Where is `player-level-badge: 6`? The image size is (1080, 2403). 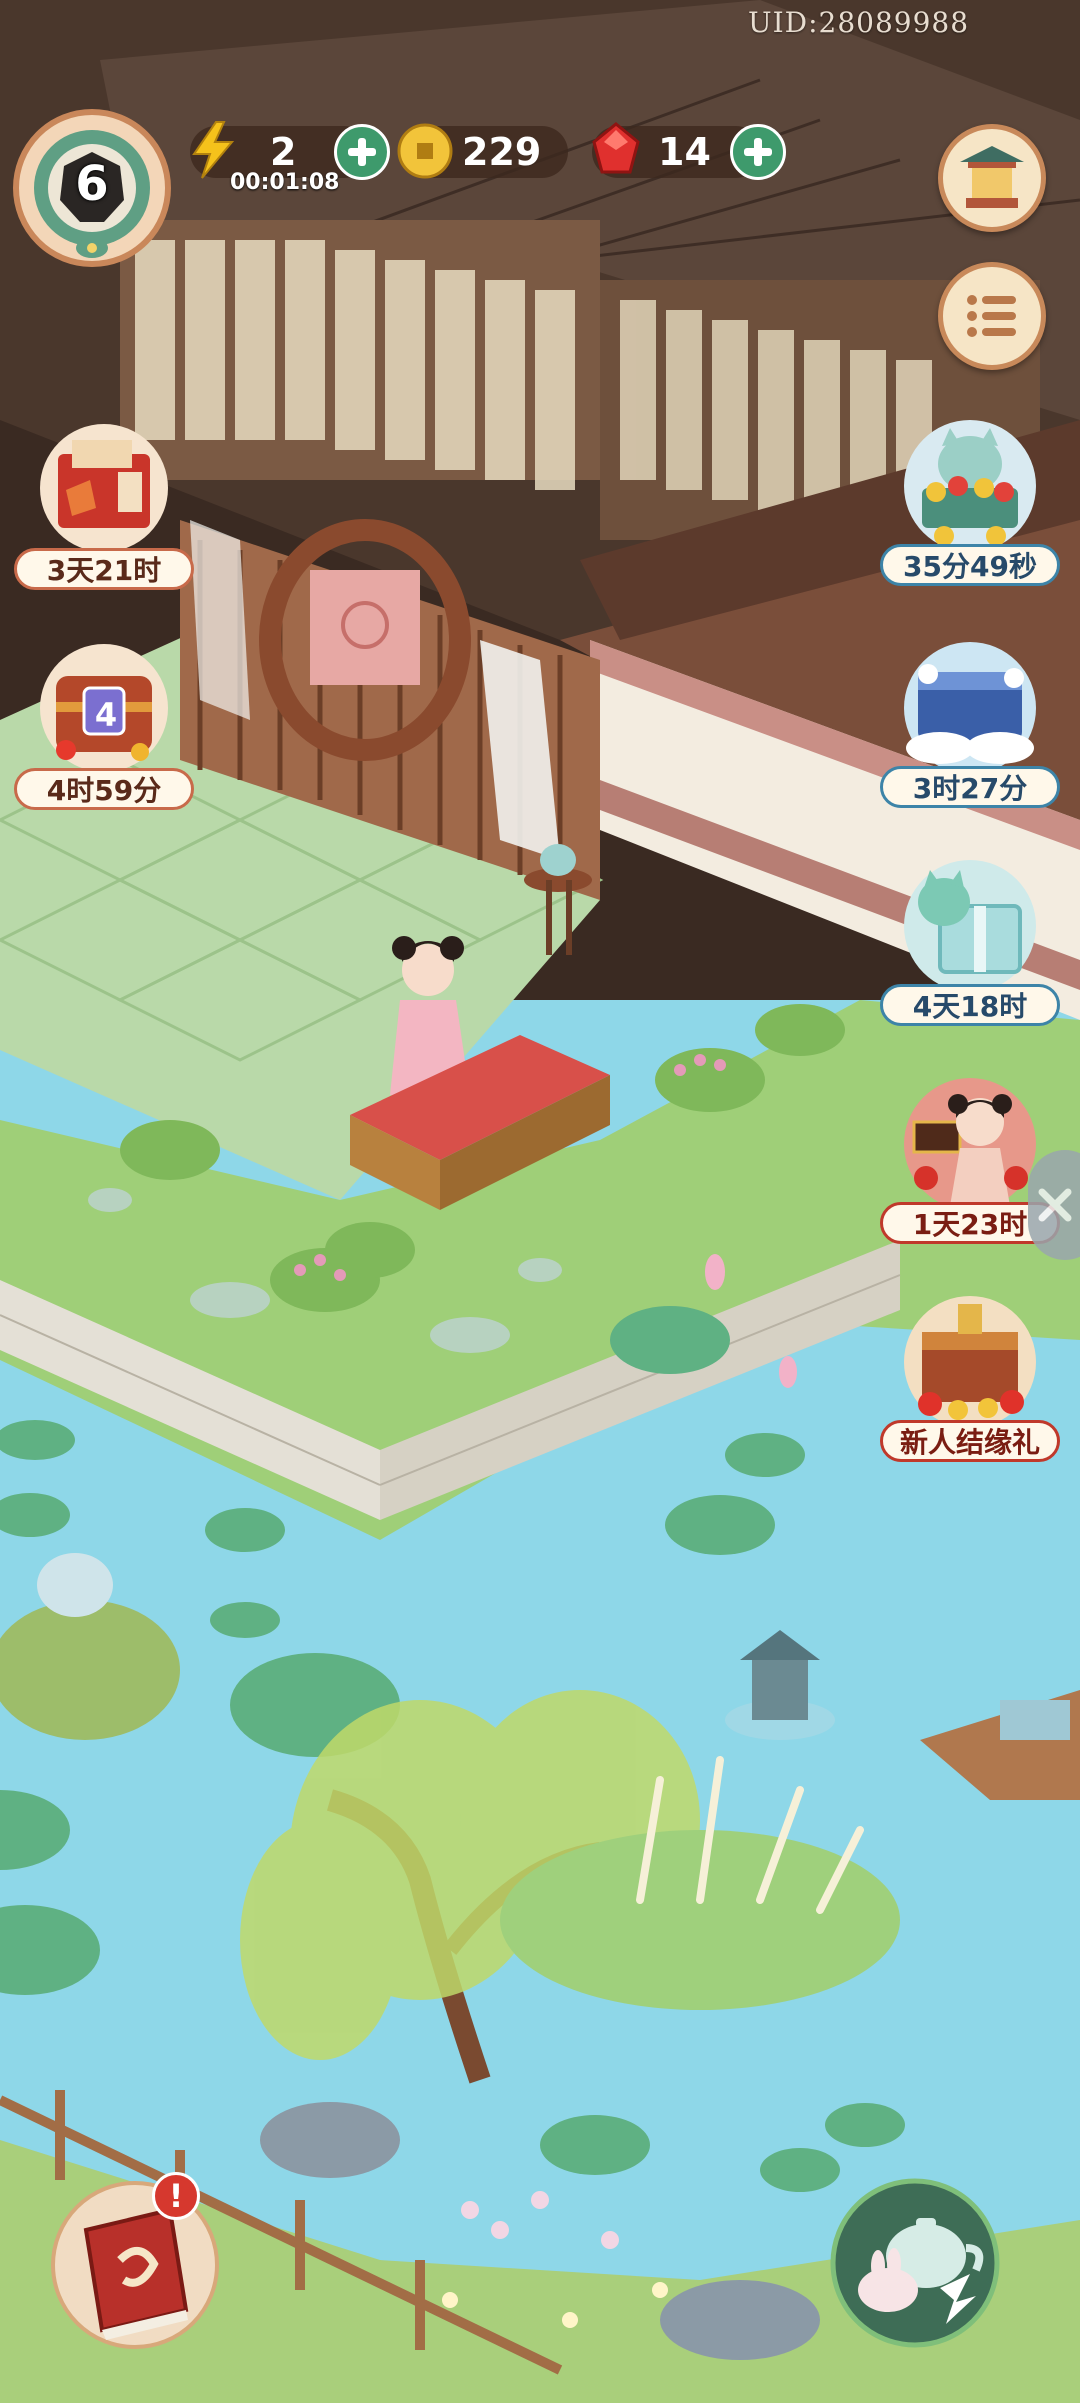 player-level-badge: 6 is located at coordinates (92, 188).